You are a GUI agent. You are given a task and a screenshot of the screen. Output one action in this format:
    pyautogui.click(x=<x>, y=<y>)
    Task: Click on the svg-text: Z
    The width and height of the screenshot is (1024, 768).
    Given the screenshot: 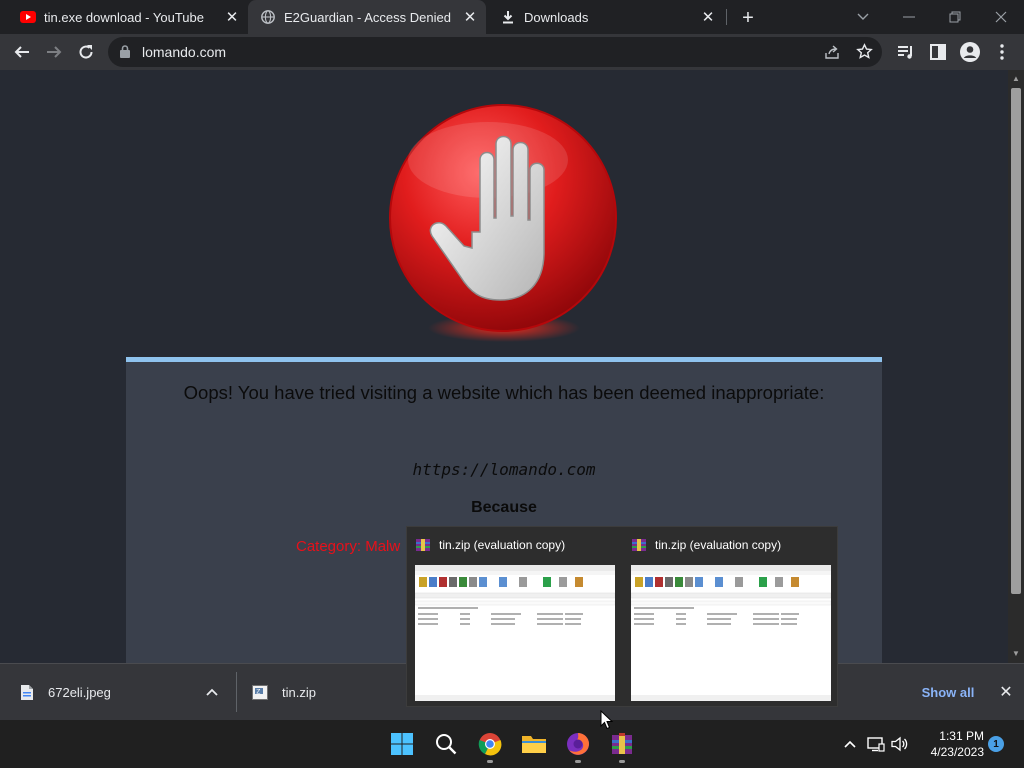 What is the action you would take?
    pyautogui.click(x=258, y=691)
    